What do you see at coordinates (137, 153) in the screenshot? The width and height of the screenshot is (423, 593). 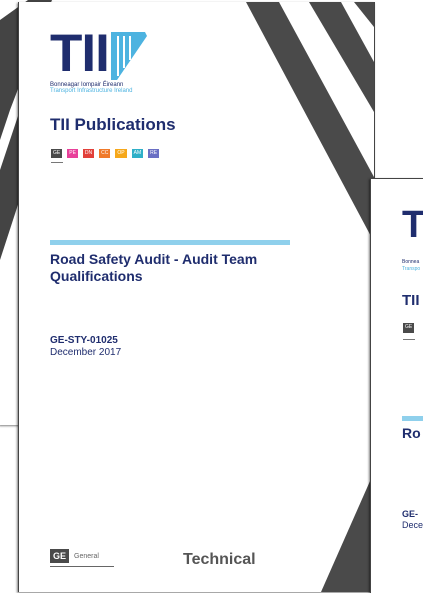 I see `tag-am: AM` at bounding box center [137, 153].